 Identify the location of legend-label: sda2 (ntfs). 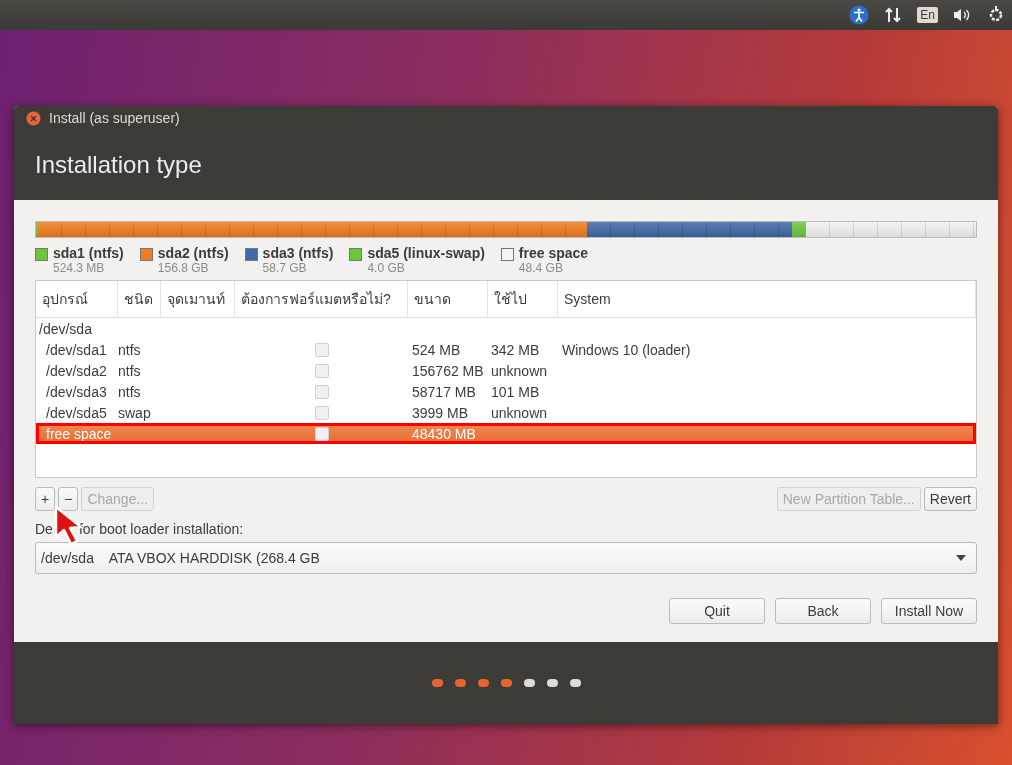
(193, 253).